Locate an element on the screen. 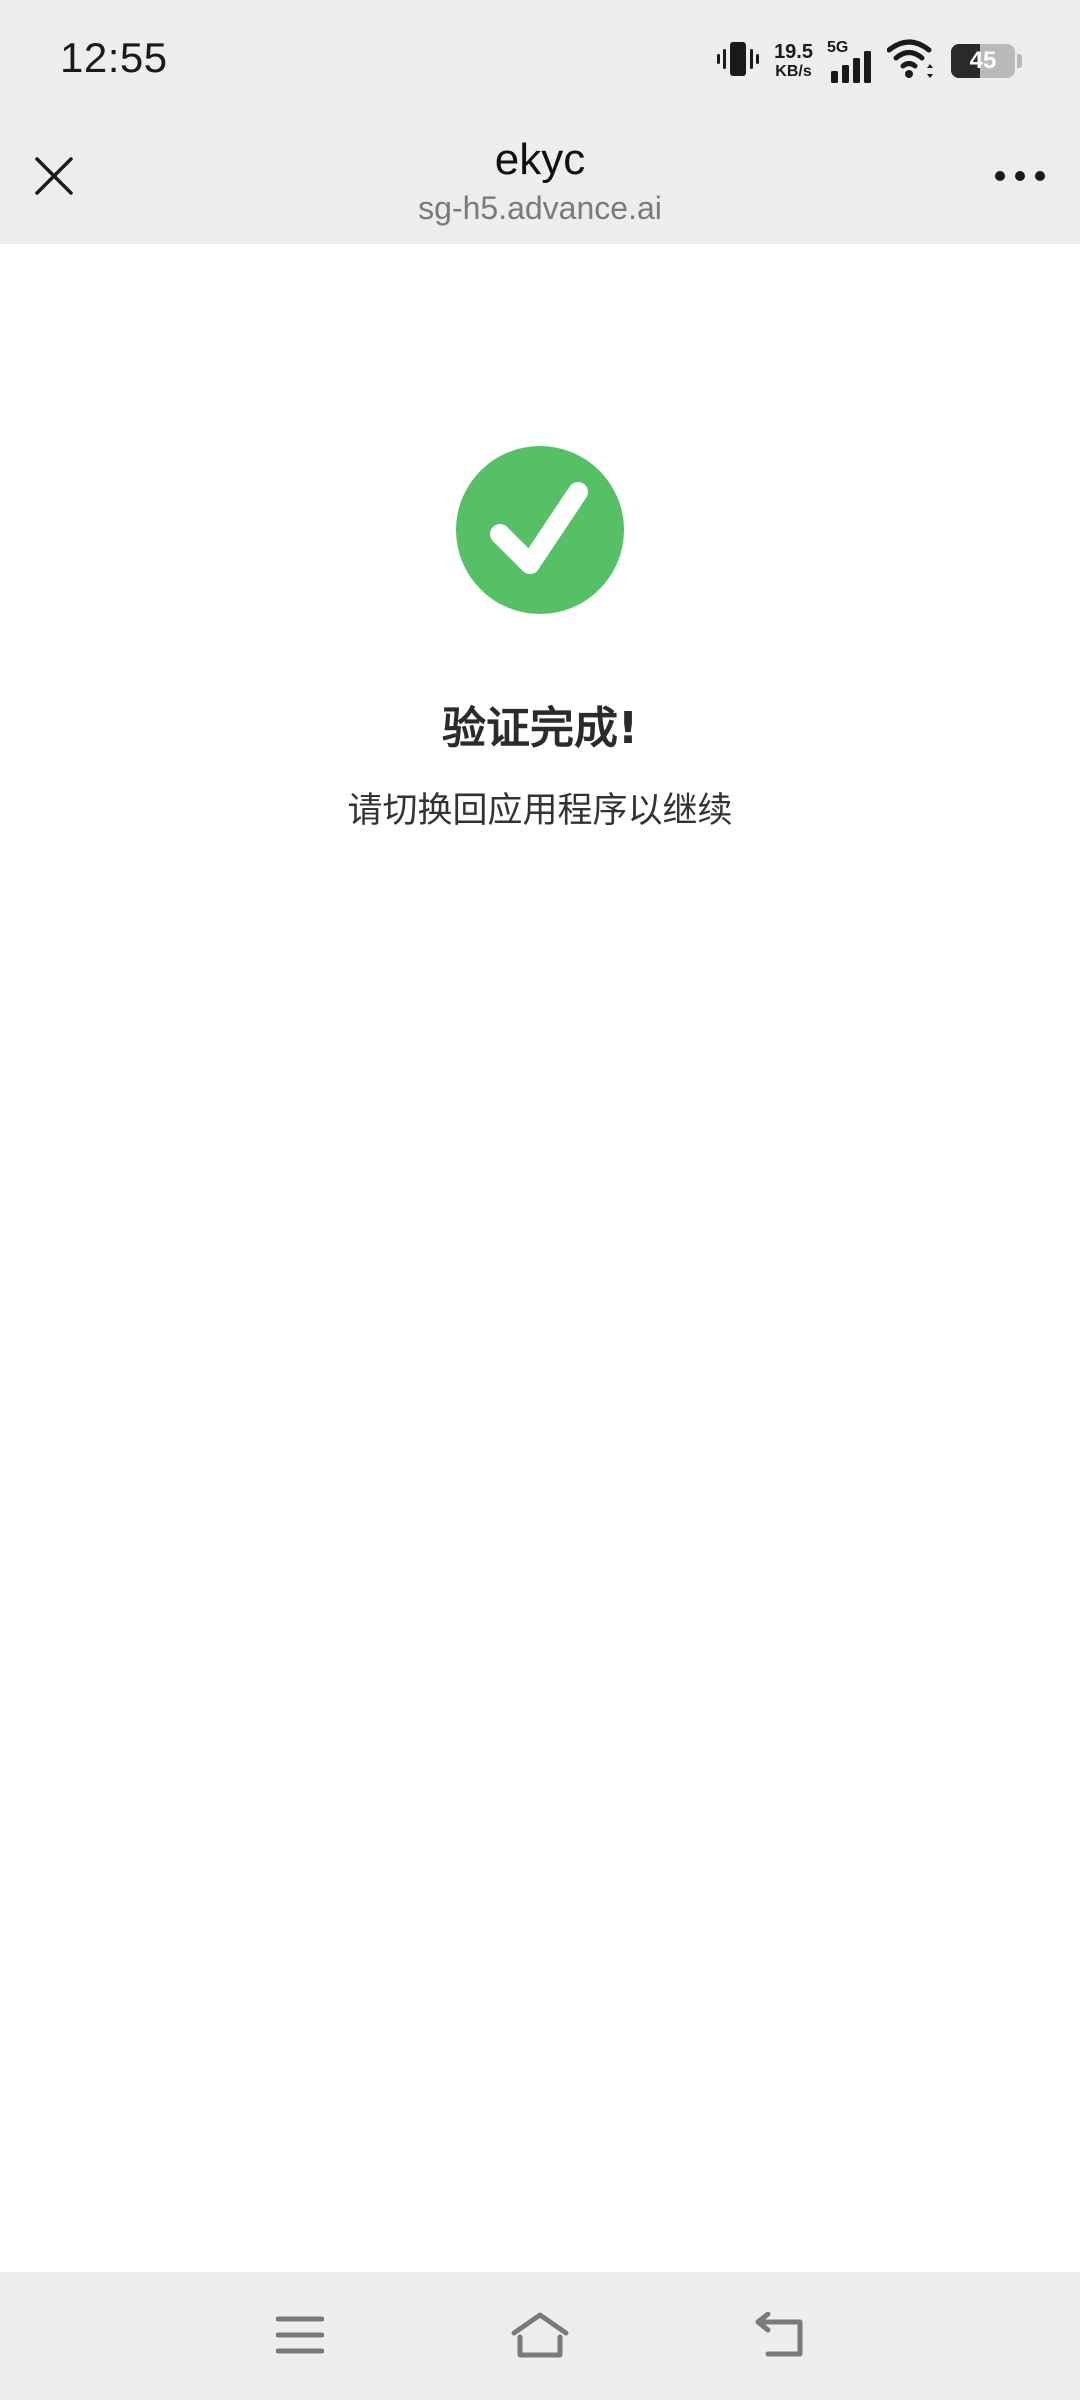 This screenshot has width=1080, height=2400. back-icon is located at coordinates (780, 2337).